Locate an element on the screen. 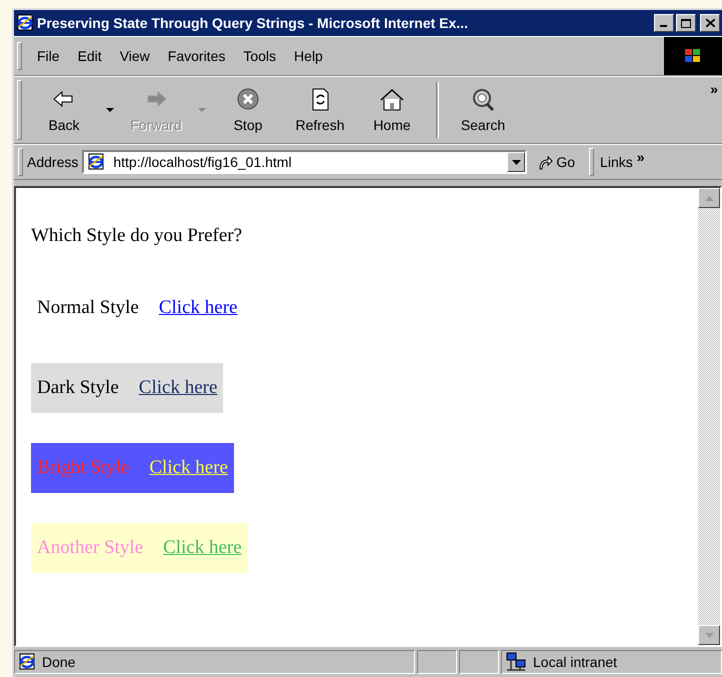  caret-icon is located at coordinates (516, 162).